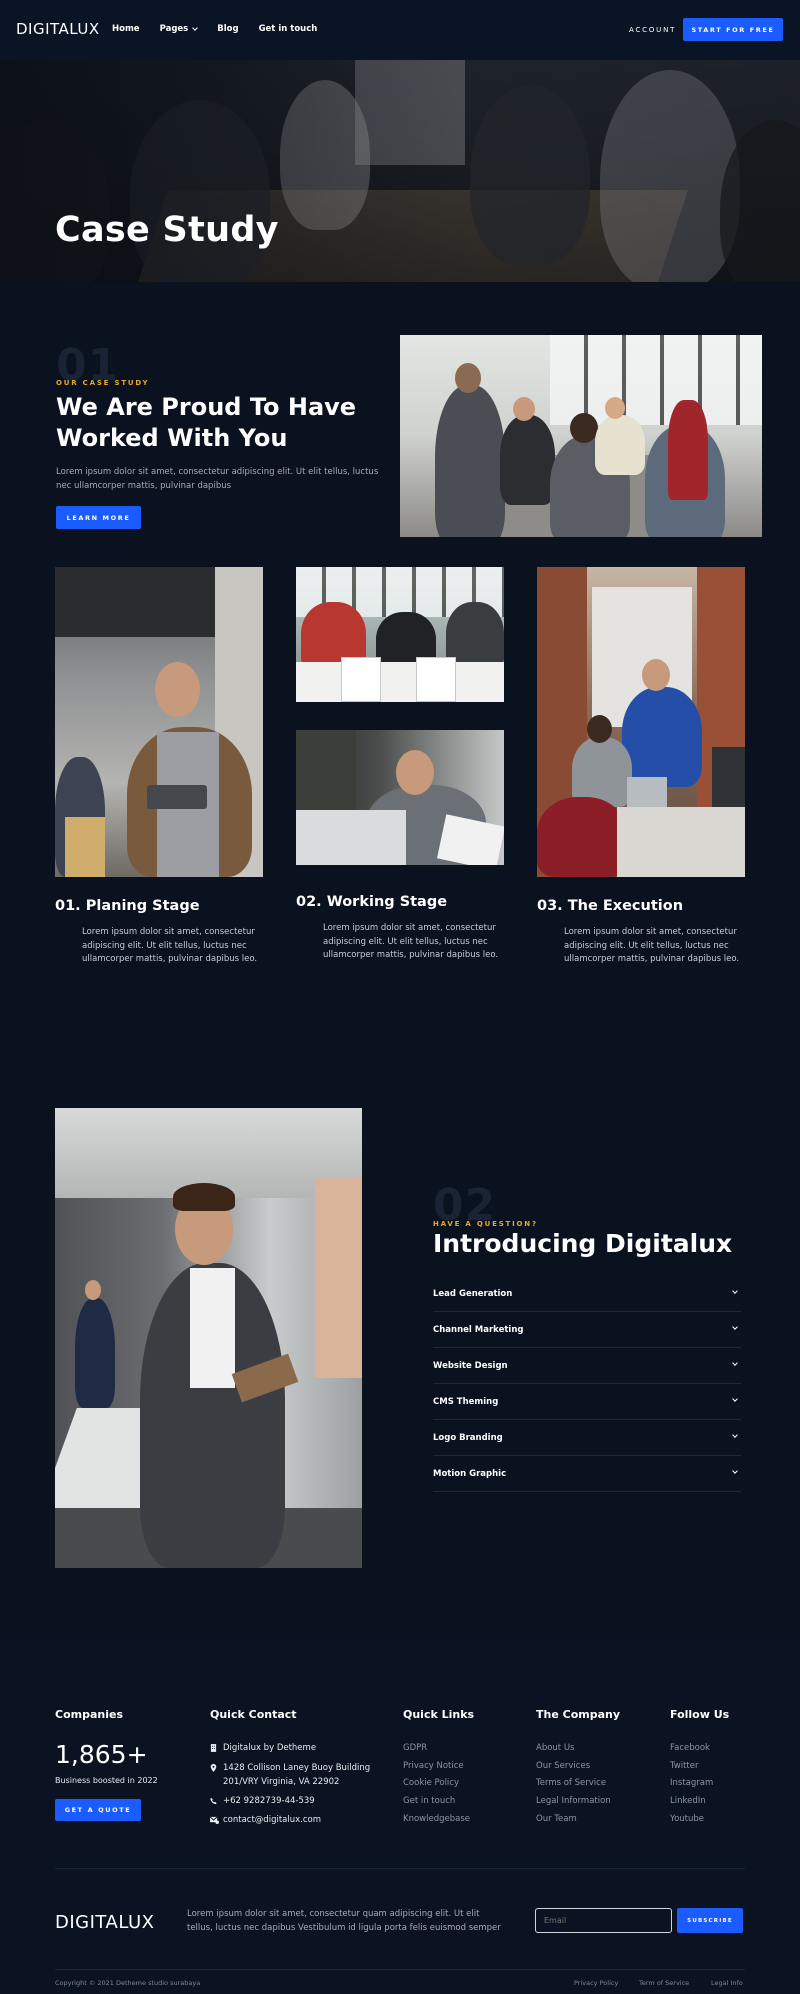 The width and height of the screenshot is (800, 1994). Describe the element at coordinates (578, 1714) in the screenshot. I see `footer-heading-the-company: The Company` at that location.